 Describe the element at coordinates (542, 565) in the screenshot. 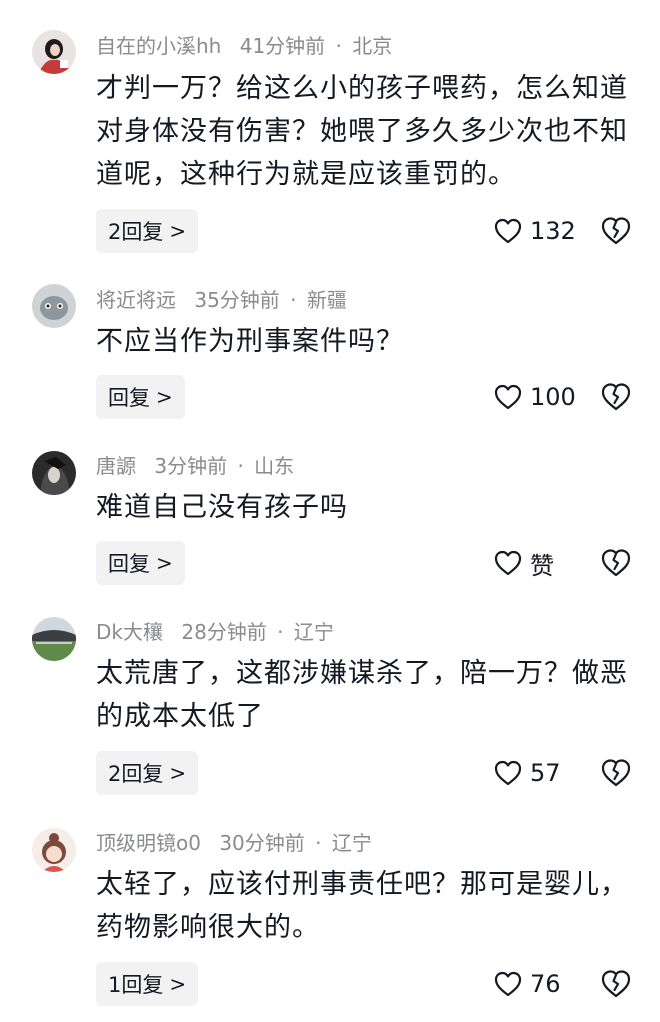

I see `like-count: 赞` at that location.